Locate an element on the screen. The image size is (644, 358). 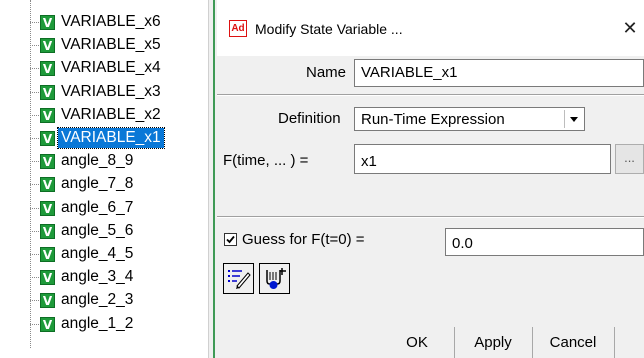
guess-checkbox is located at coordinates (230, 239).